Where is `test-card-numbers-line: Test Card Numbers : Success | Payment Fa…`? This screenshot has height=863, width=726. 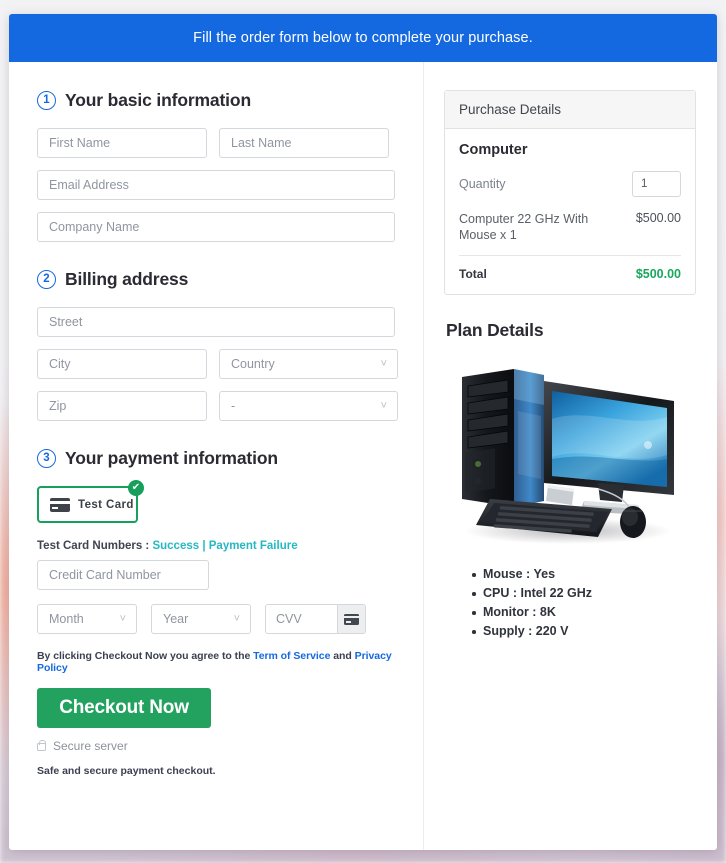 test-card-numbers-line: Test Card Numbers : Success | Payment Fa… is located at coordinates (216, 546).